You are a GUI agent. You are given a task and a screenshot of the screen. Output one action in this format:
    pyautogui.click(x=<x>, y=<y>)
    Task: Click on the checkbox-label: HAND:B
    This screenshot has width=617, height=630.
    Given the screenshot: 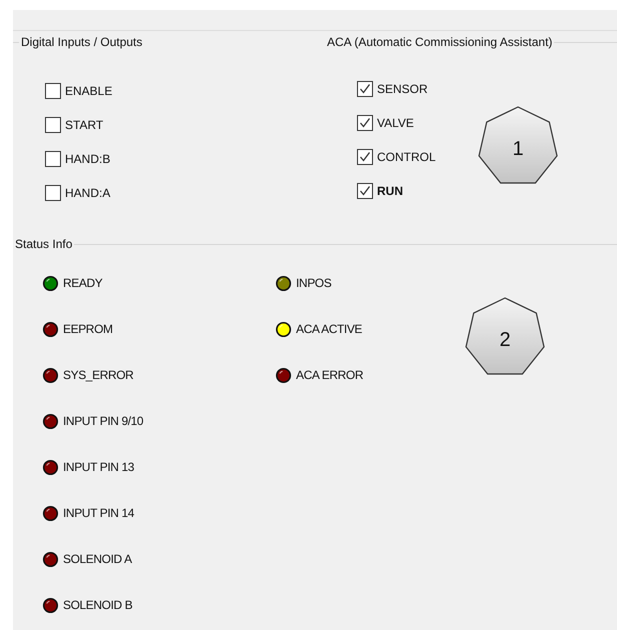 What is the action you would take?
    pyautogui.click(x=87, y=159)
    